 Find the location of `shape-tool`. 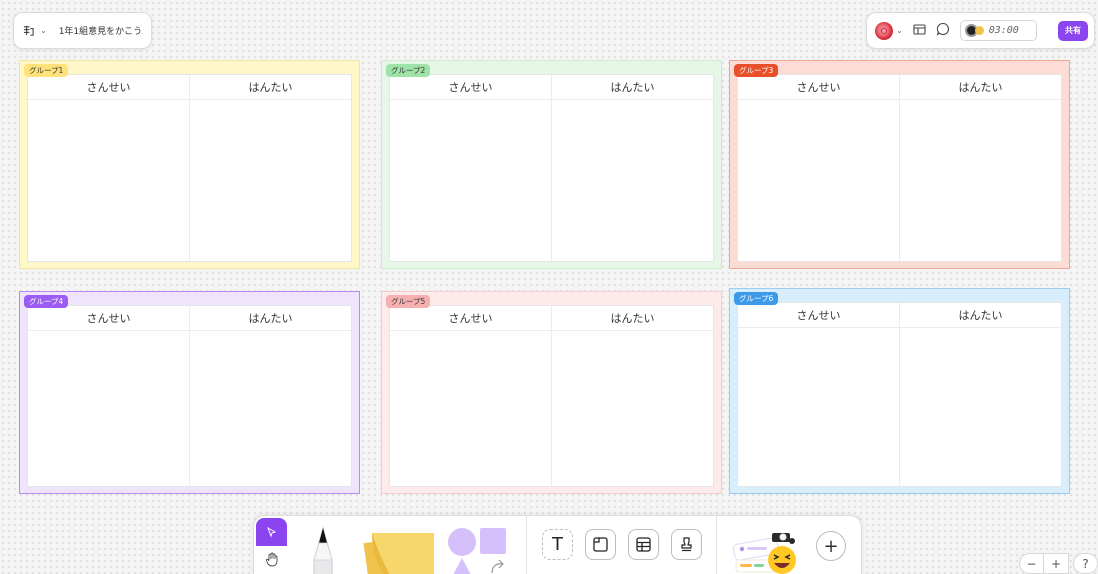

shape-tool is located at coordinates (477, 549).